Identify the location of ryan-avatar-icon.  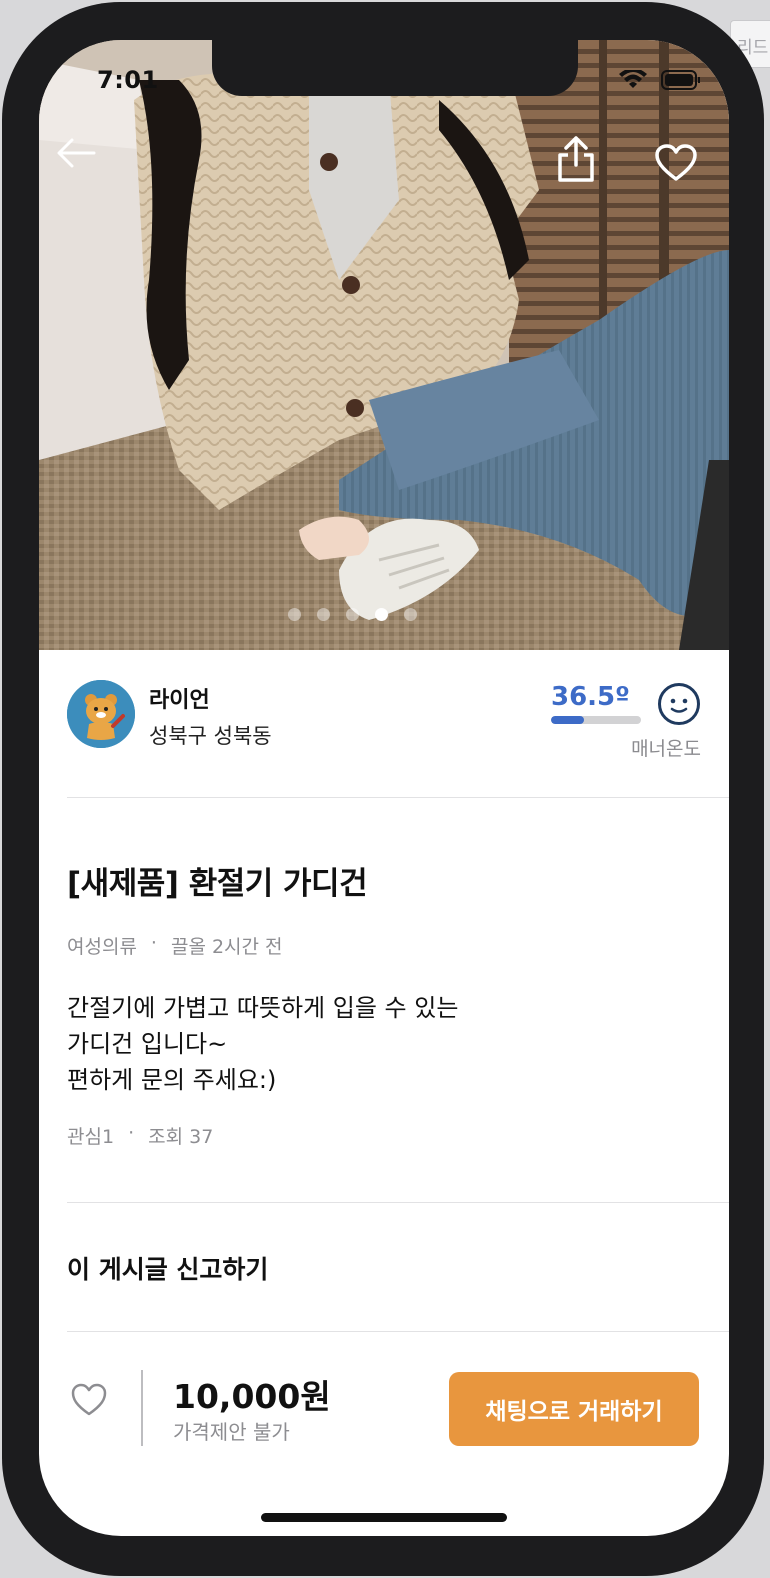
(101, 714).